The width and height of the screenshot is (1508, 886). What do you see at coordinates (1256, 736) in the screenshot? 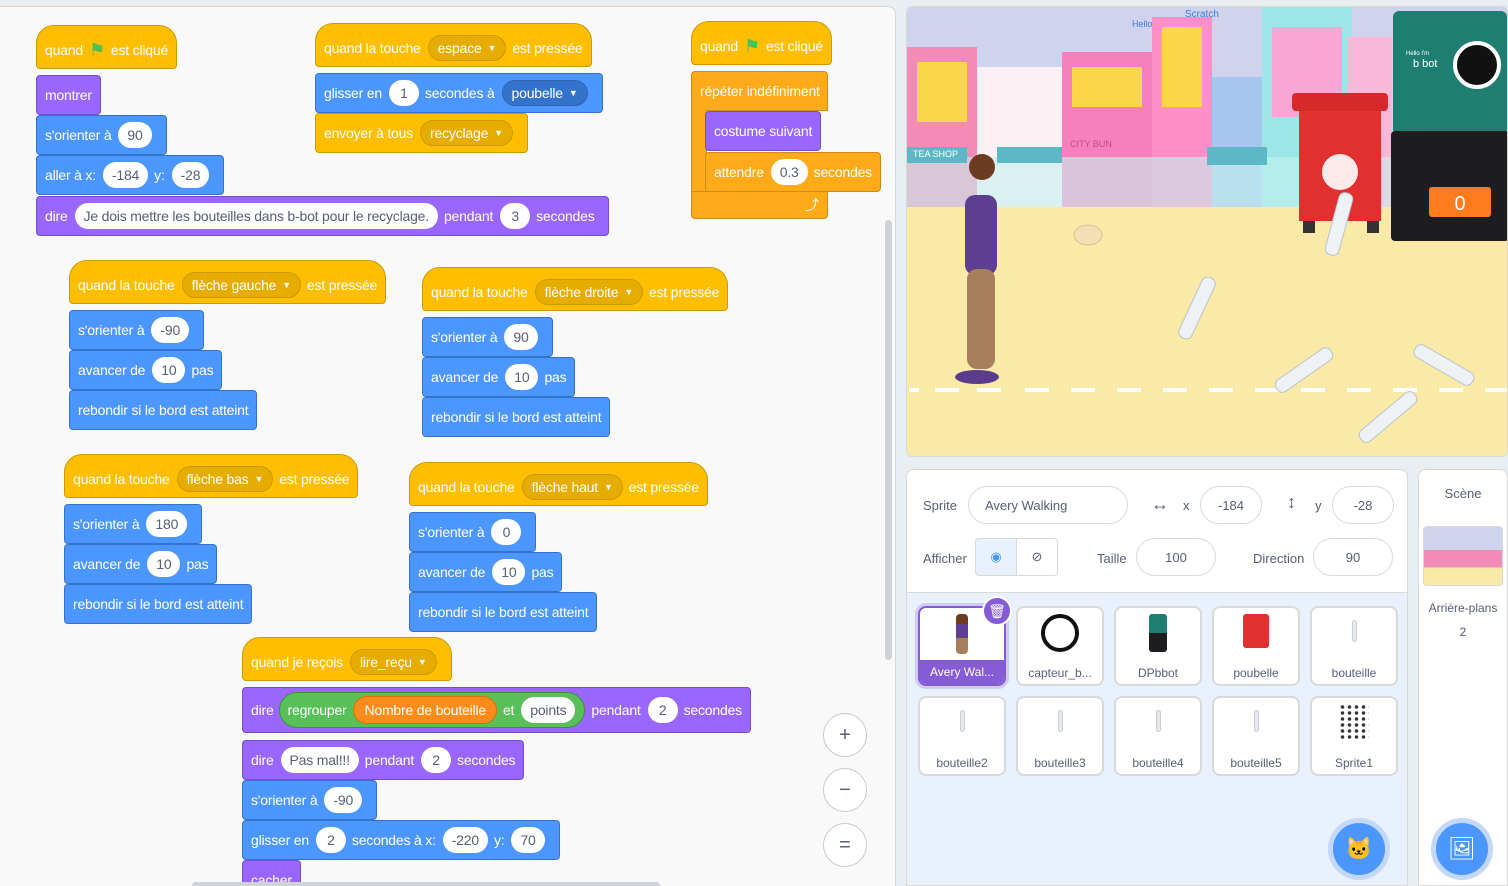
I see `sprite-tile: bouteille5` at bounding box center [1256, 736].